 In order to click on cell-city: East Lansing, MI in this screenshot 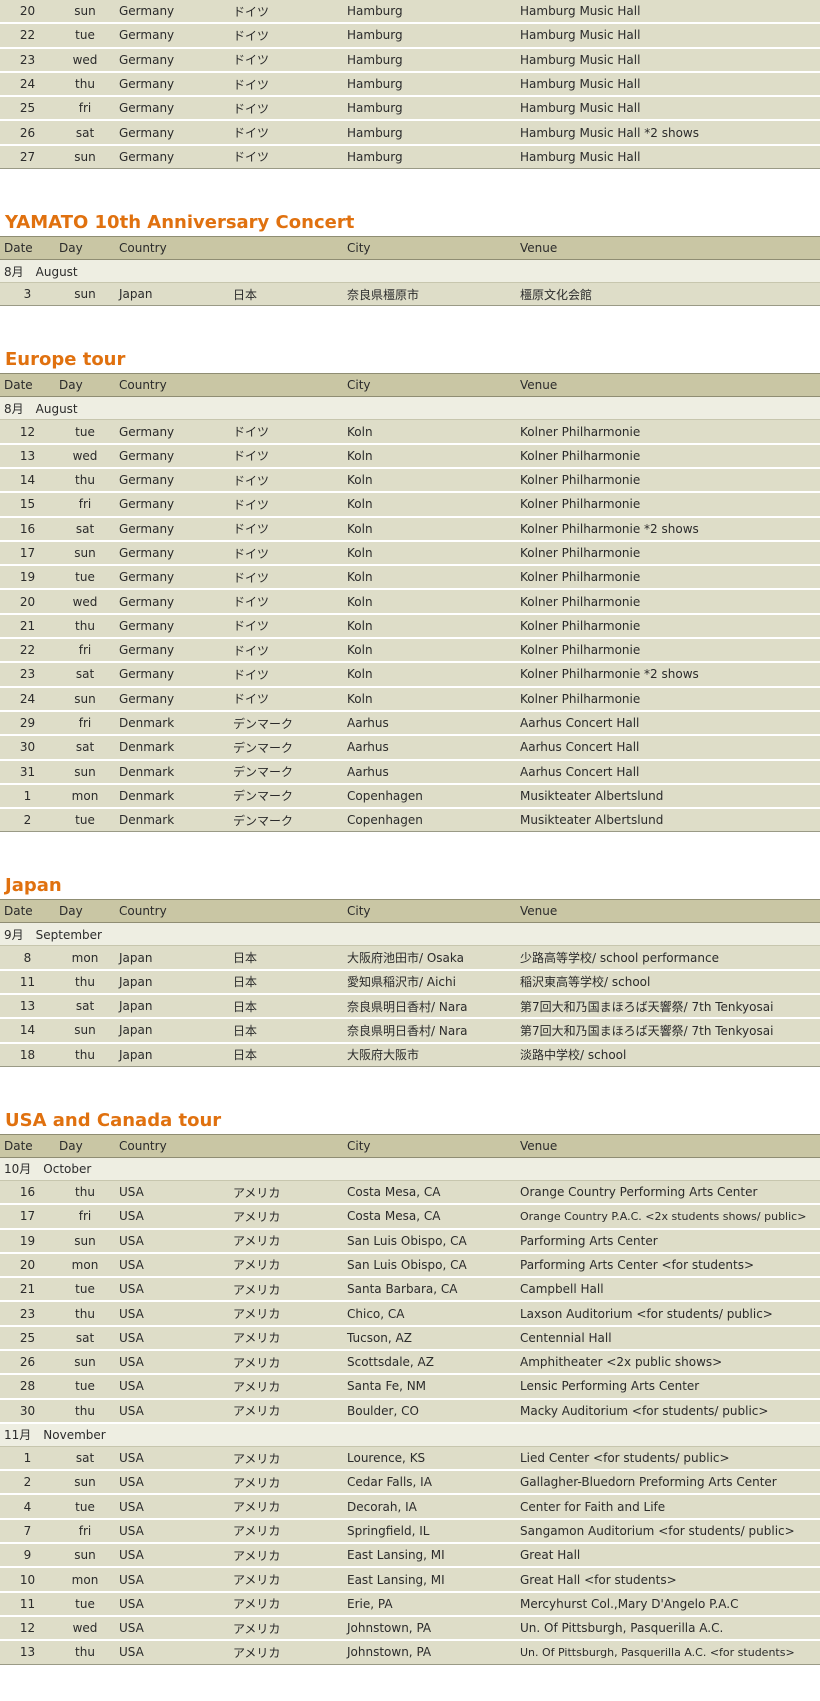, I will do `click(429, 1580)`.